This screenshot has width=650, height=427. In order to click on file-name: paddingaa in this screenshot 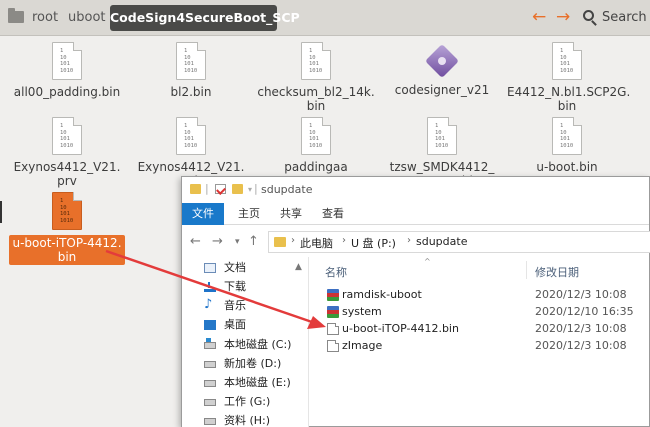, I will do `click(316, 167)`.